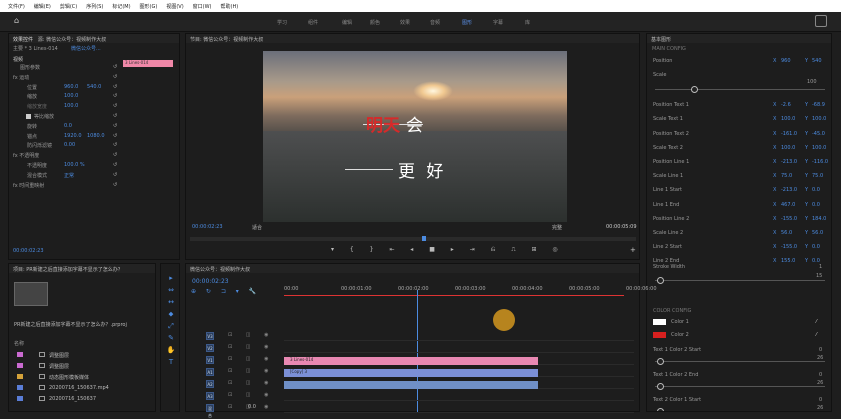  Describe the element at coordinates (740, 90) in the screenshot. I see `scale-slider` at that location.